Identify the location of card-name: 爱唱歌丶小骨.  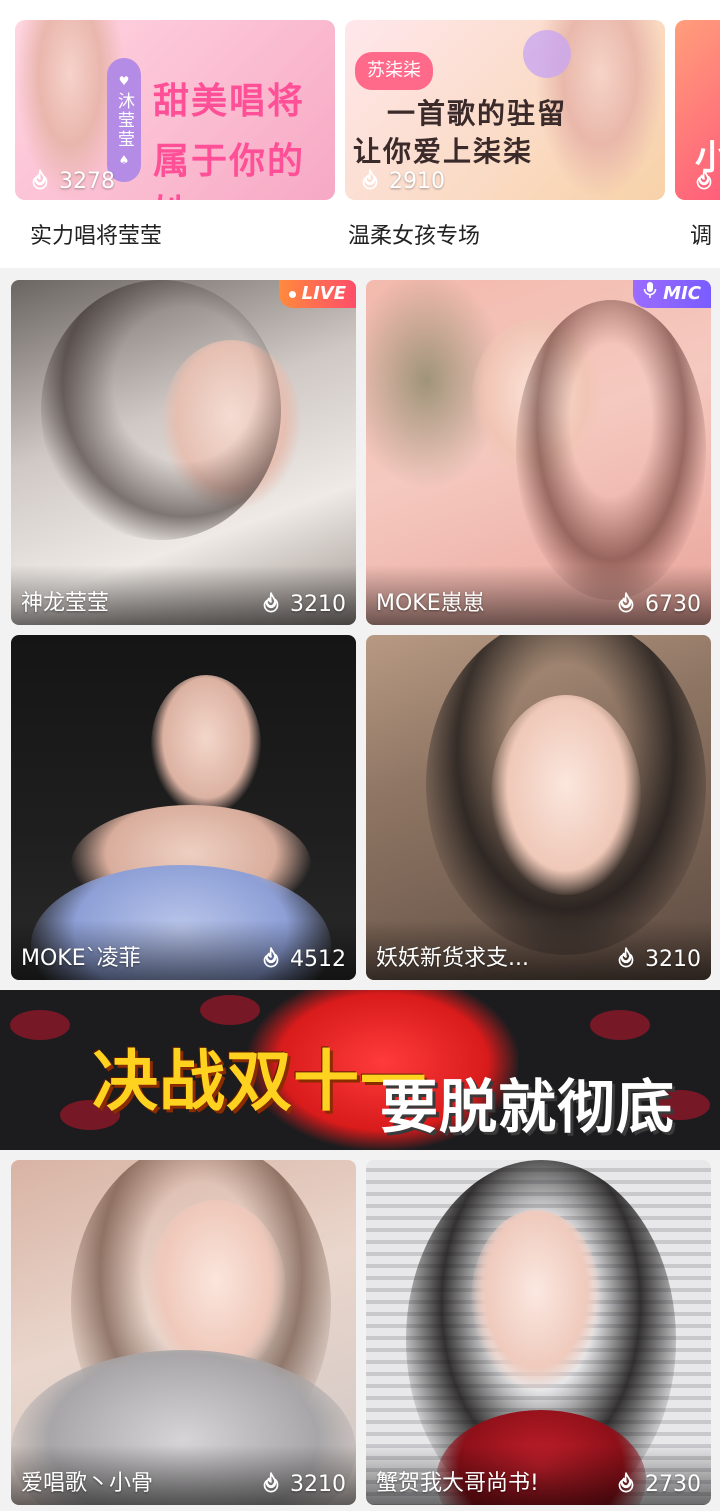
(87, 1483).